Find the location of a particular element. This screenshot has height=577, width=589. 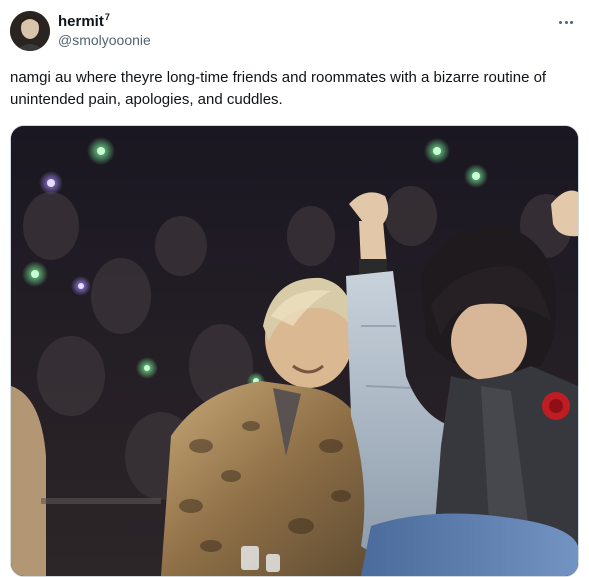

avatar-photo-icon is located at coordinates (30, 31).